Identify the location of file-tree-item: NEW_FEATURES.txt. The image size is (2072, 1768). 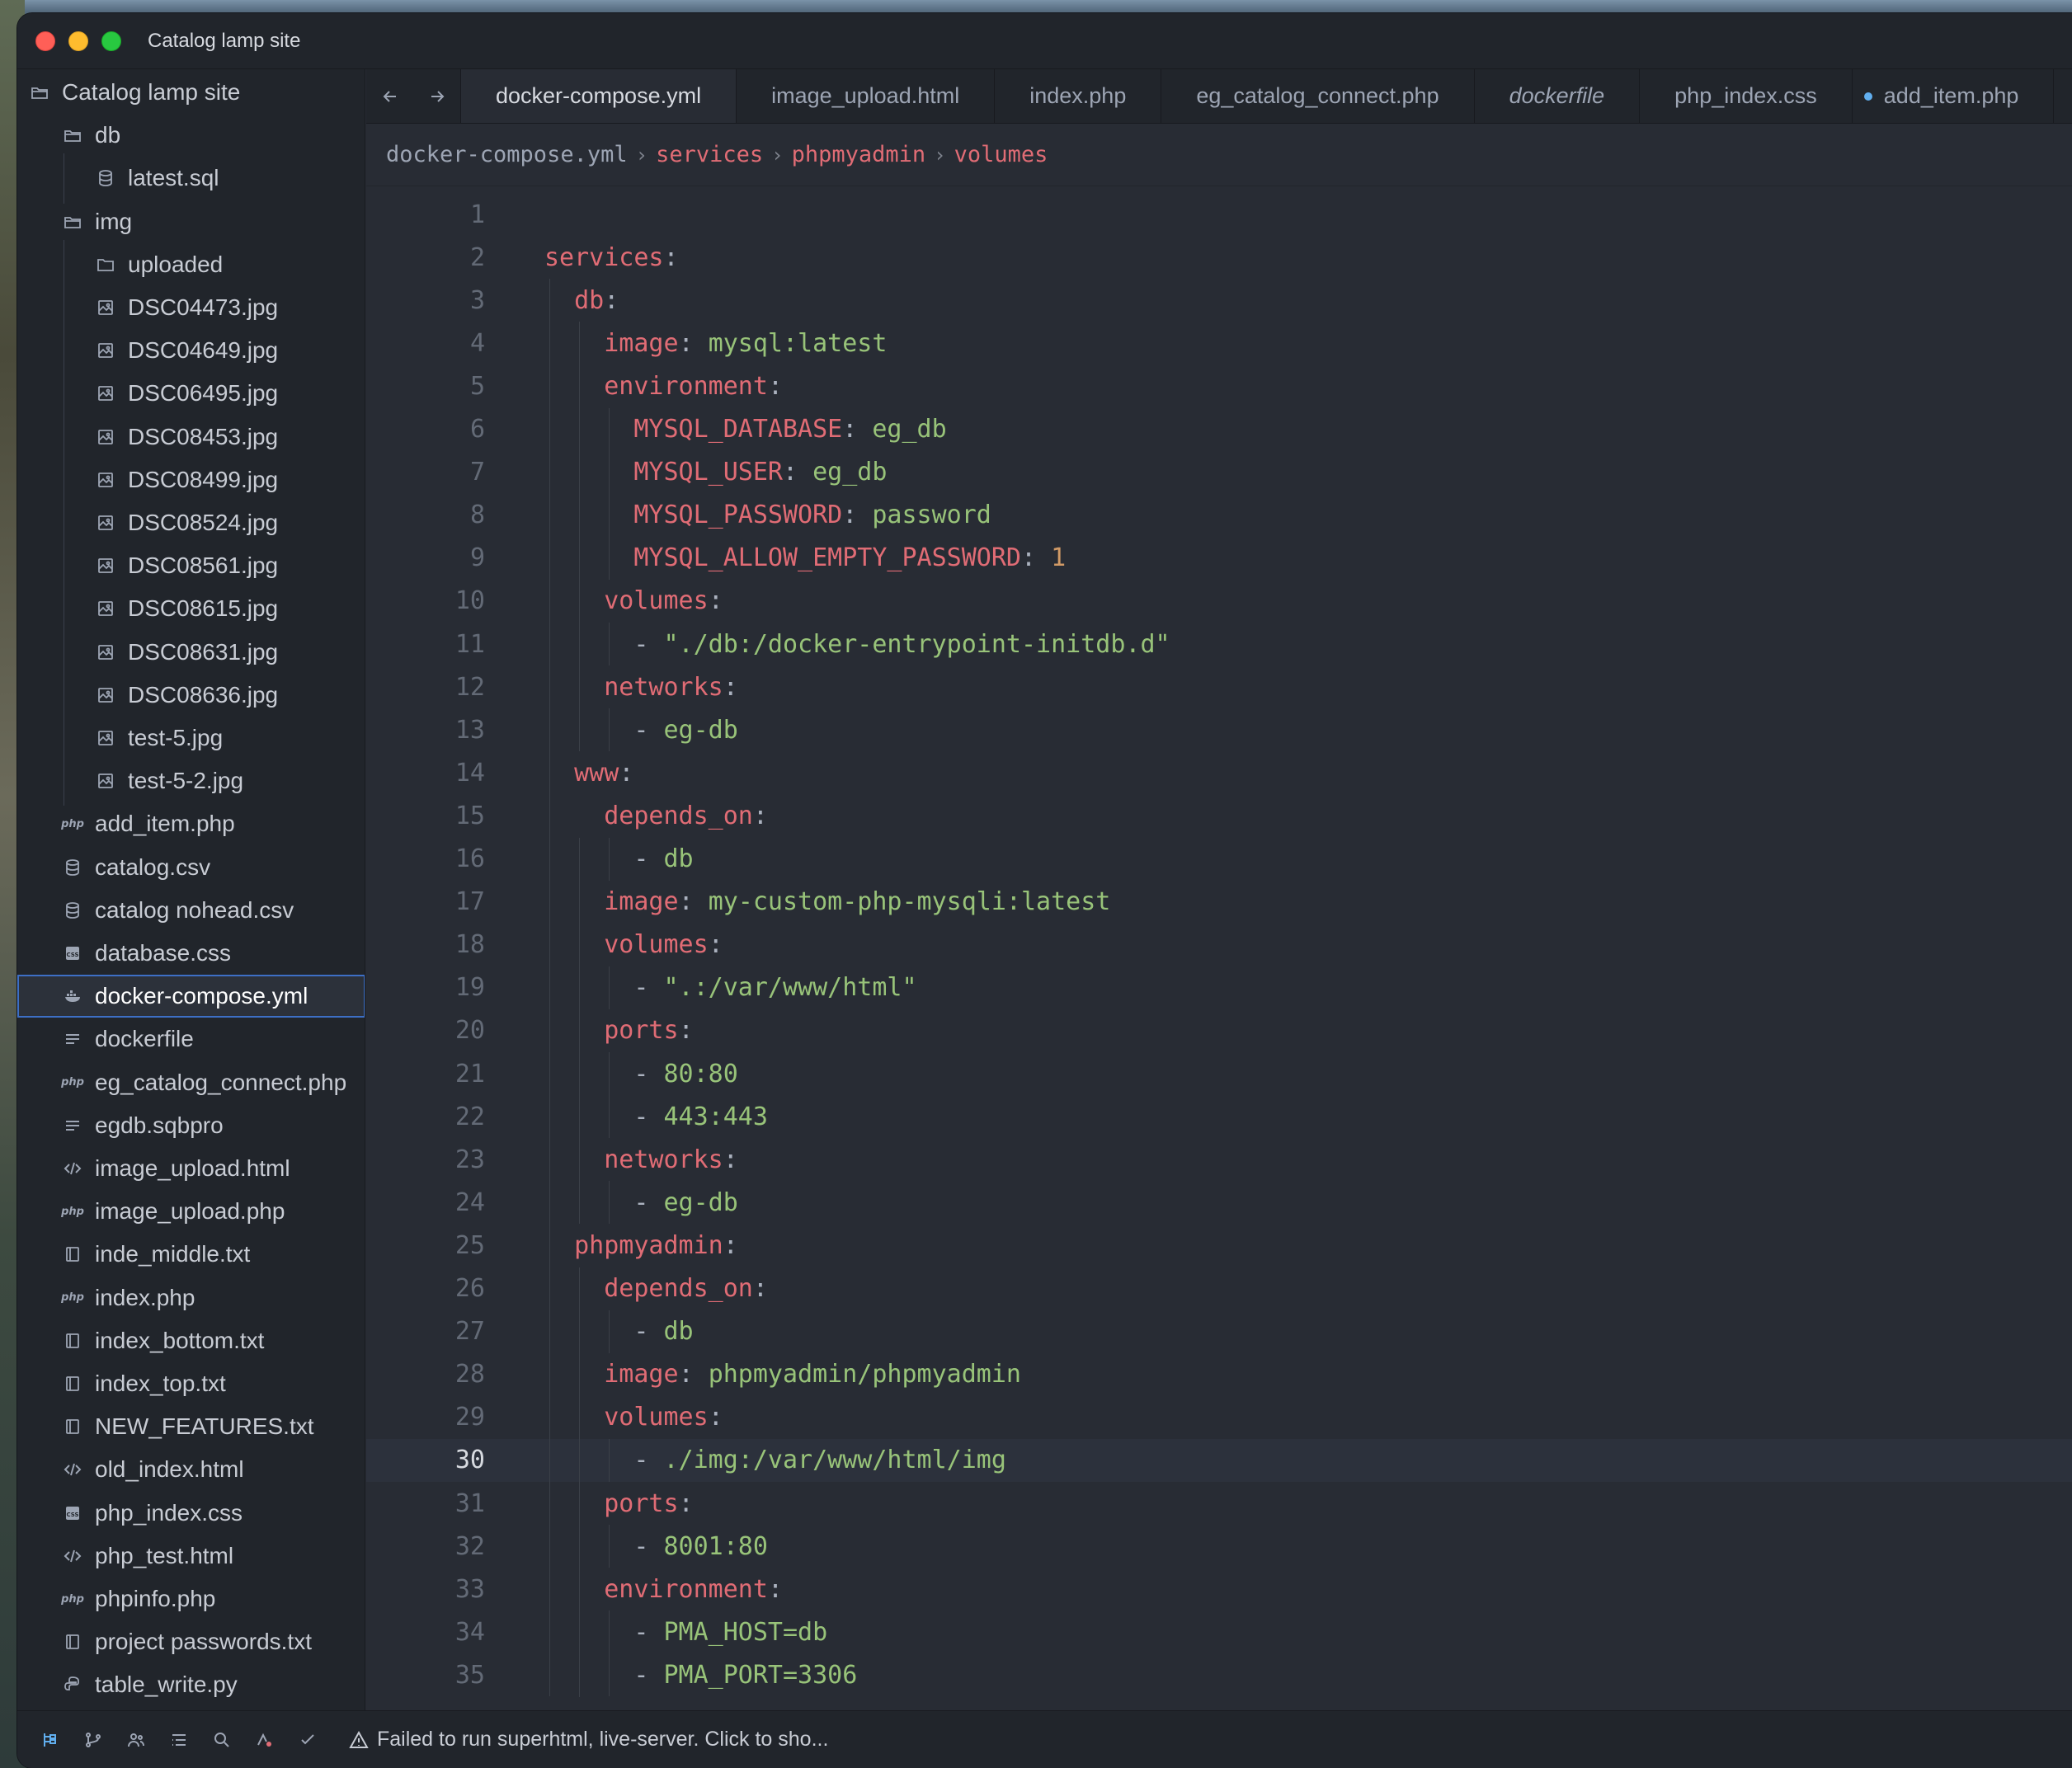
(191, 1426).